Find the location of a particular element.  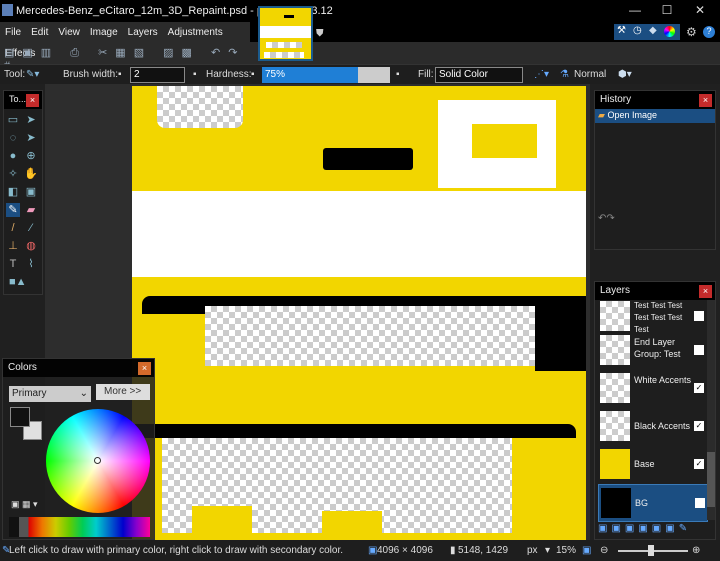

settings-icon: ⚙ is located at coordinates (691, 32).